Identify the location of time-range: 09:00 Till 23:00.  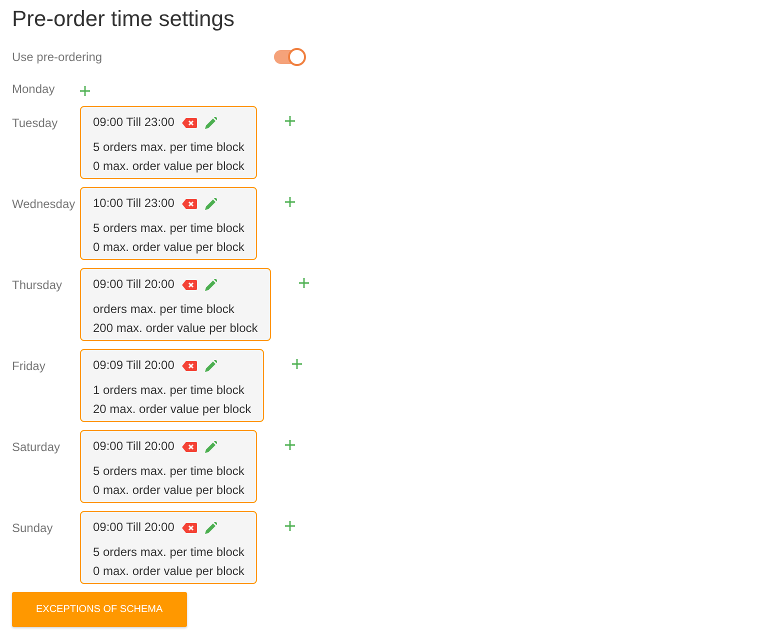
(133, 123).